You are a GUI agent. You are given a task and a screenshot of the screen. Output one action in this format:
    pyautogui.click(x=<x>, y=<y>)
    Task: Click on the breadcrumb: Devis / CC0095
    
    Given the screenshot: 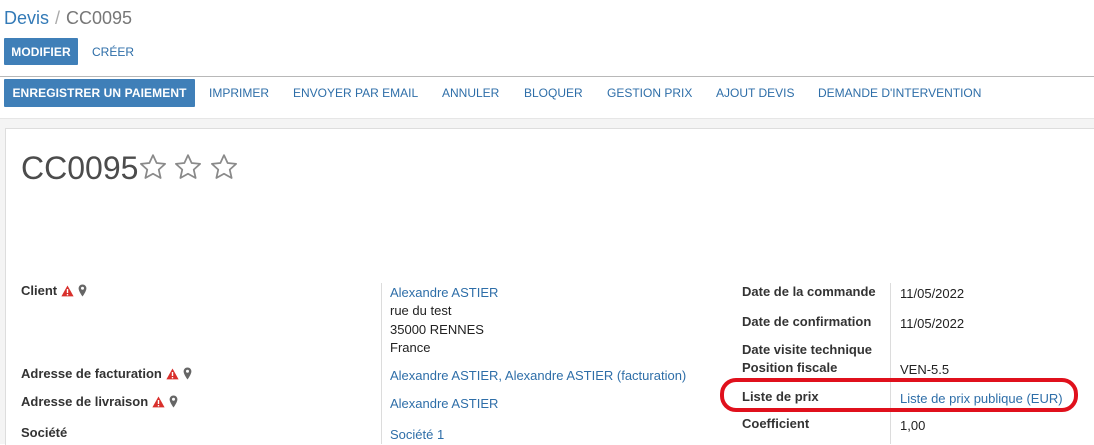 What is the action you would take?
    pyautogui.click(x=68, y=18)
    